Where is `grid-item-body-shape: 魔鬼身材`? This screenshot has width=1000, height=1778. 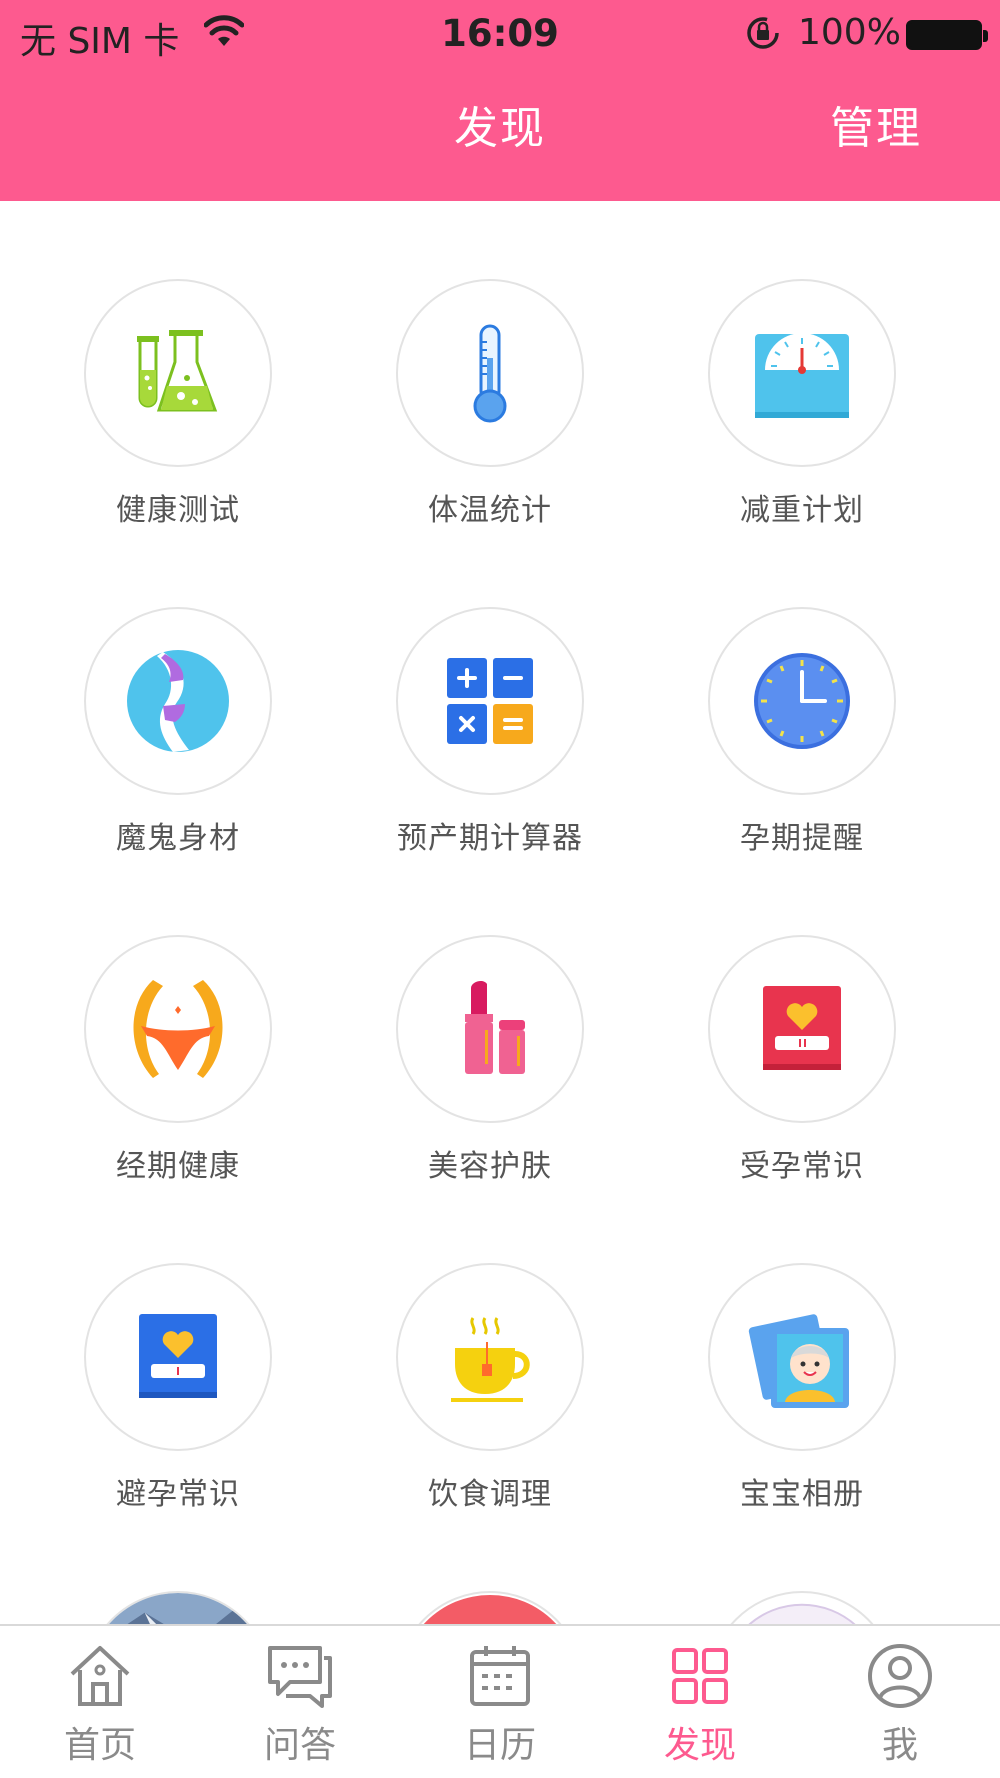
grid-item-body-shape: 魔鬼身材 is located at coordinates (178, 693).